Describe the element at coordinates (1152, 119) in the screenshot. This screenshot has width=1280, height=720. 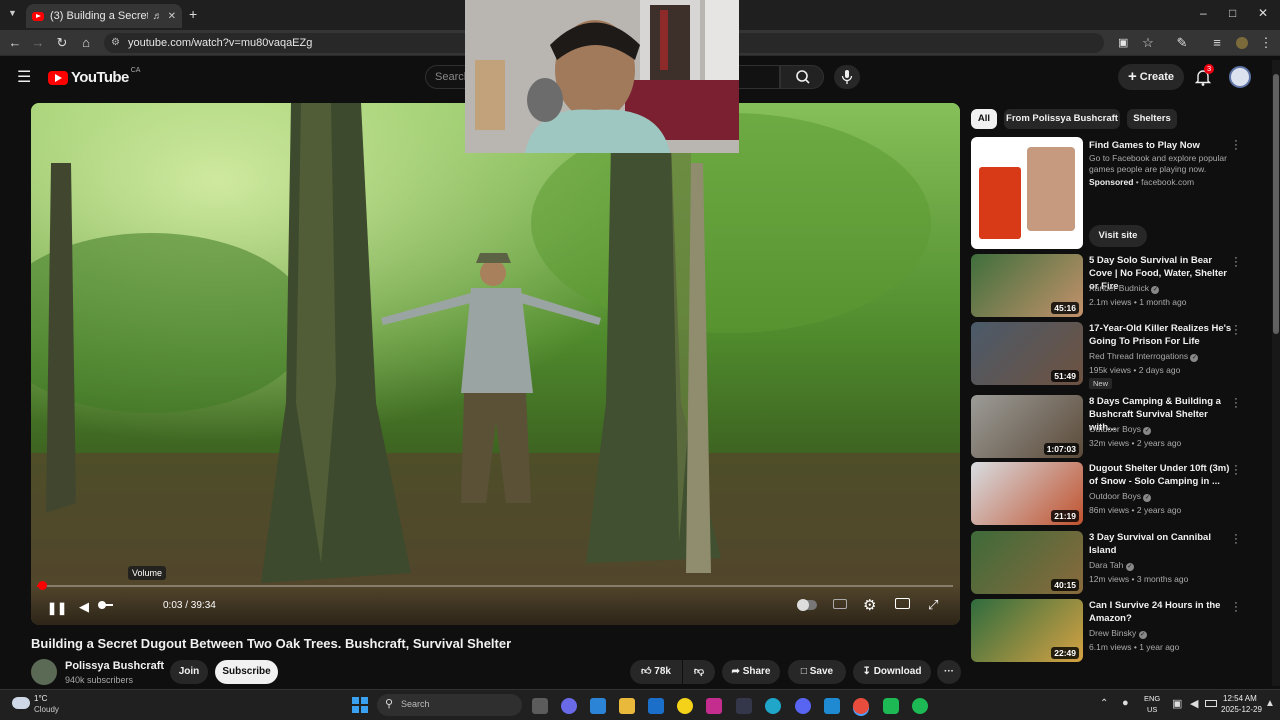
I see `chip-shelters: Shelters` at that location.